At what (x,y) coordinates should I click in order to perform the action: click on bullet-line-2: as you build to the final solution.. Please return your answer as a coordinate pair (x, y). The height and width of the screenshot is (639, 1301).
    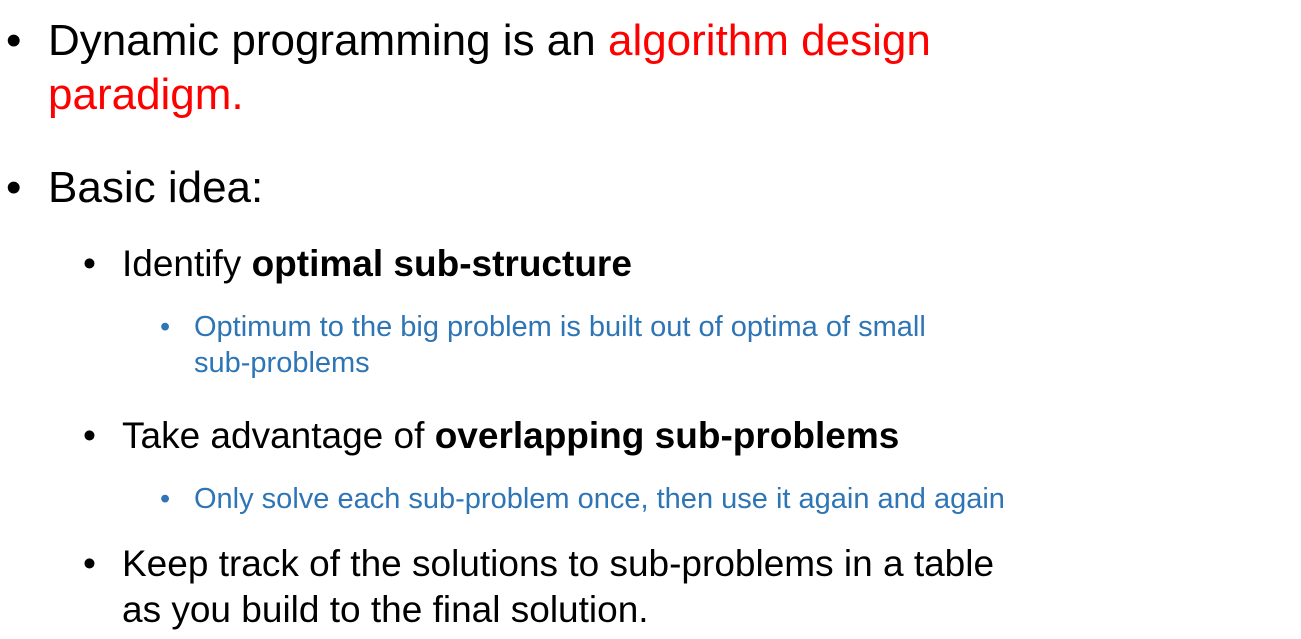
    Looking at the image, I should click on (385, 609).